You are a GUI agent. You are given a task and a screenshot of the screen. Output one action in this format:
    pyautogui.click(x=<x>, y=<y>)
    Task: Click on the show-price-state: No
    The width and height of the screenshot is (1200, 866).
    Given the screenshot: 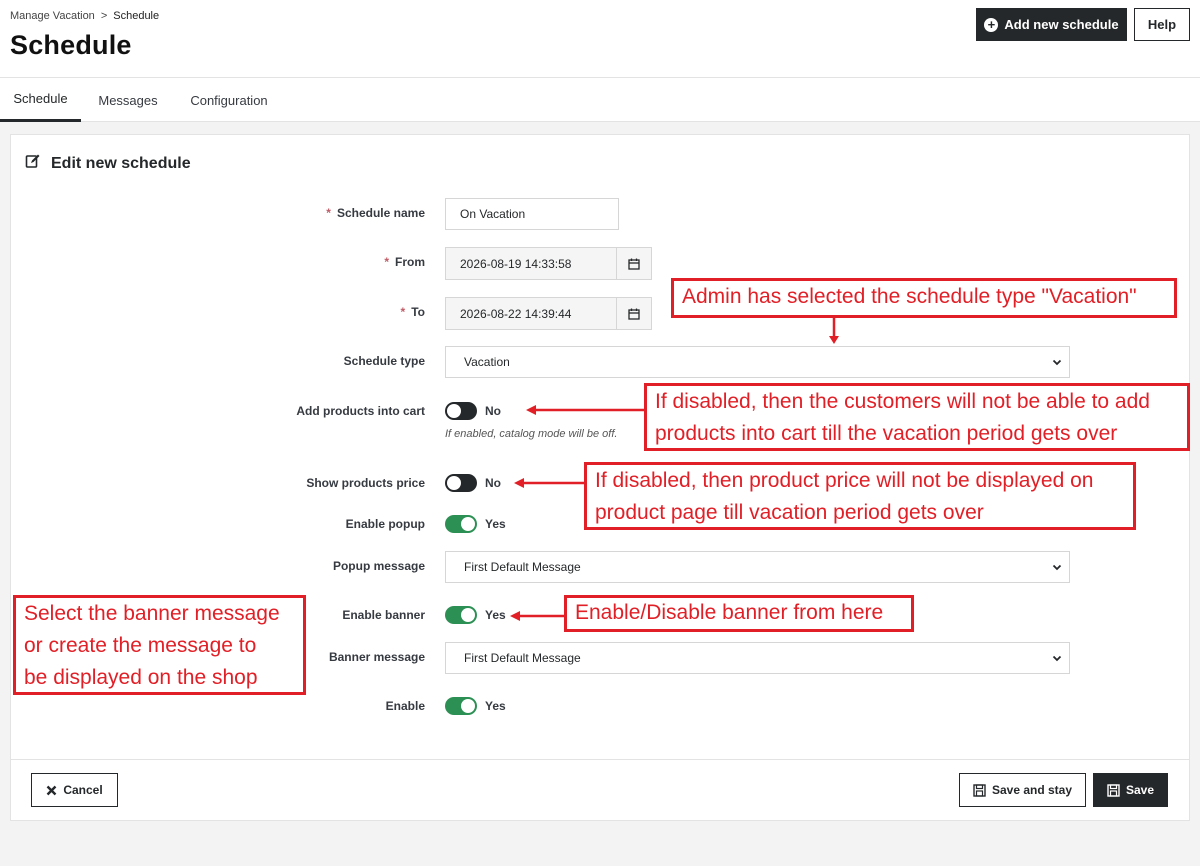 What is the action you would take?
    pyautogui.click(x=493, y=483)
    